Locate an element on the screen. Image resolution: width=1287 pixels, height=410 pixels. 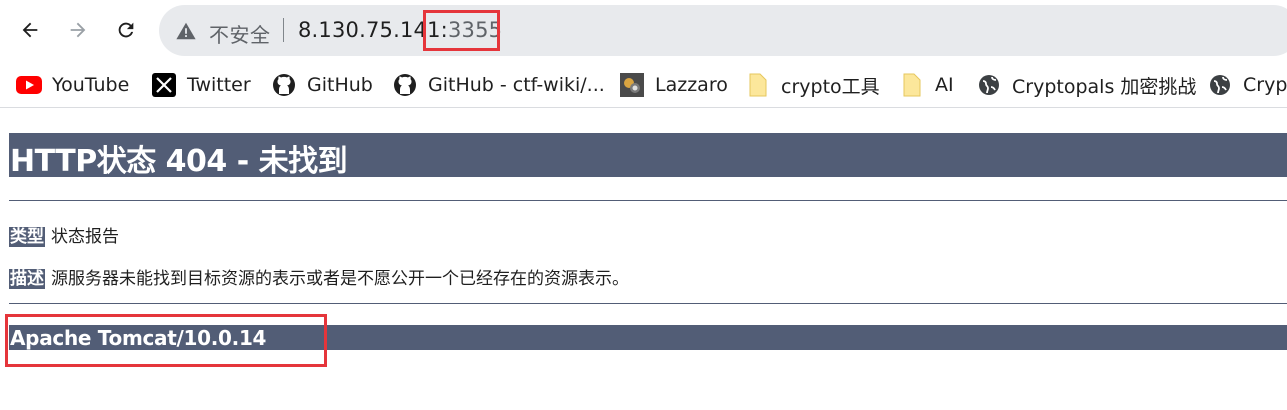
bookmark-label: YouTube is located at coordinates (91, 85).